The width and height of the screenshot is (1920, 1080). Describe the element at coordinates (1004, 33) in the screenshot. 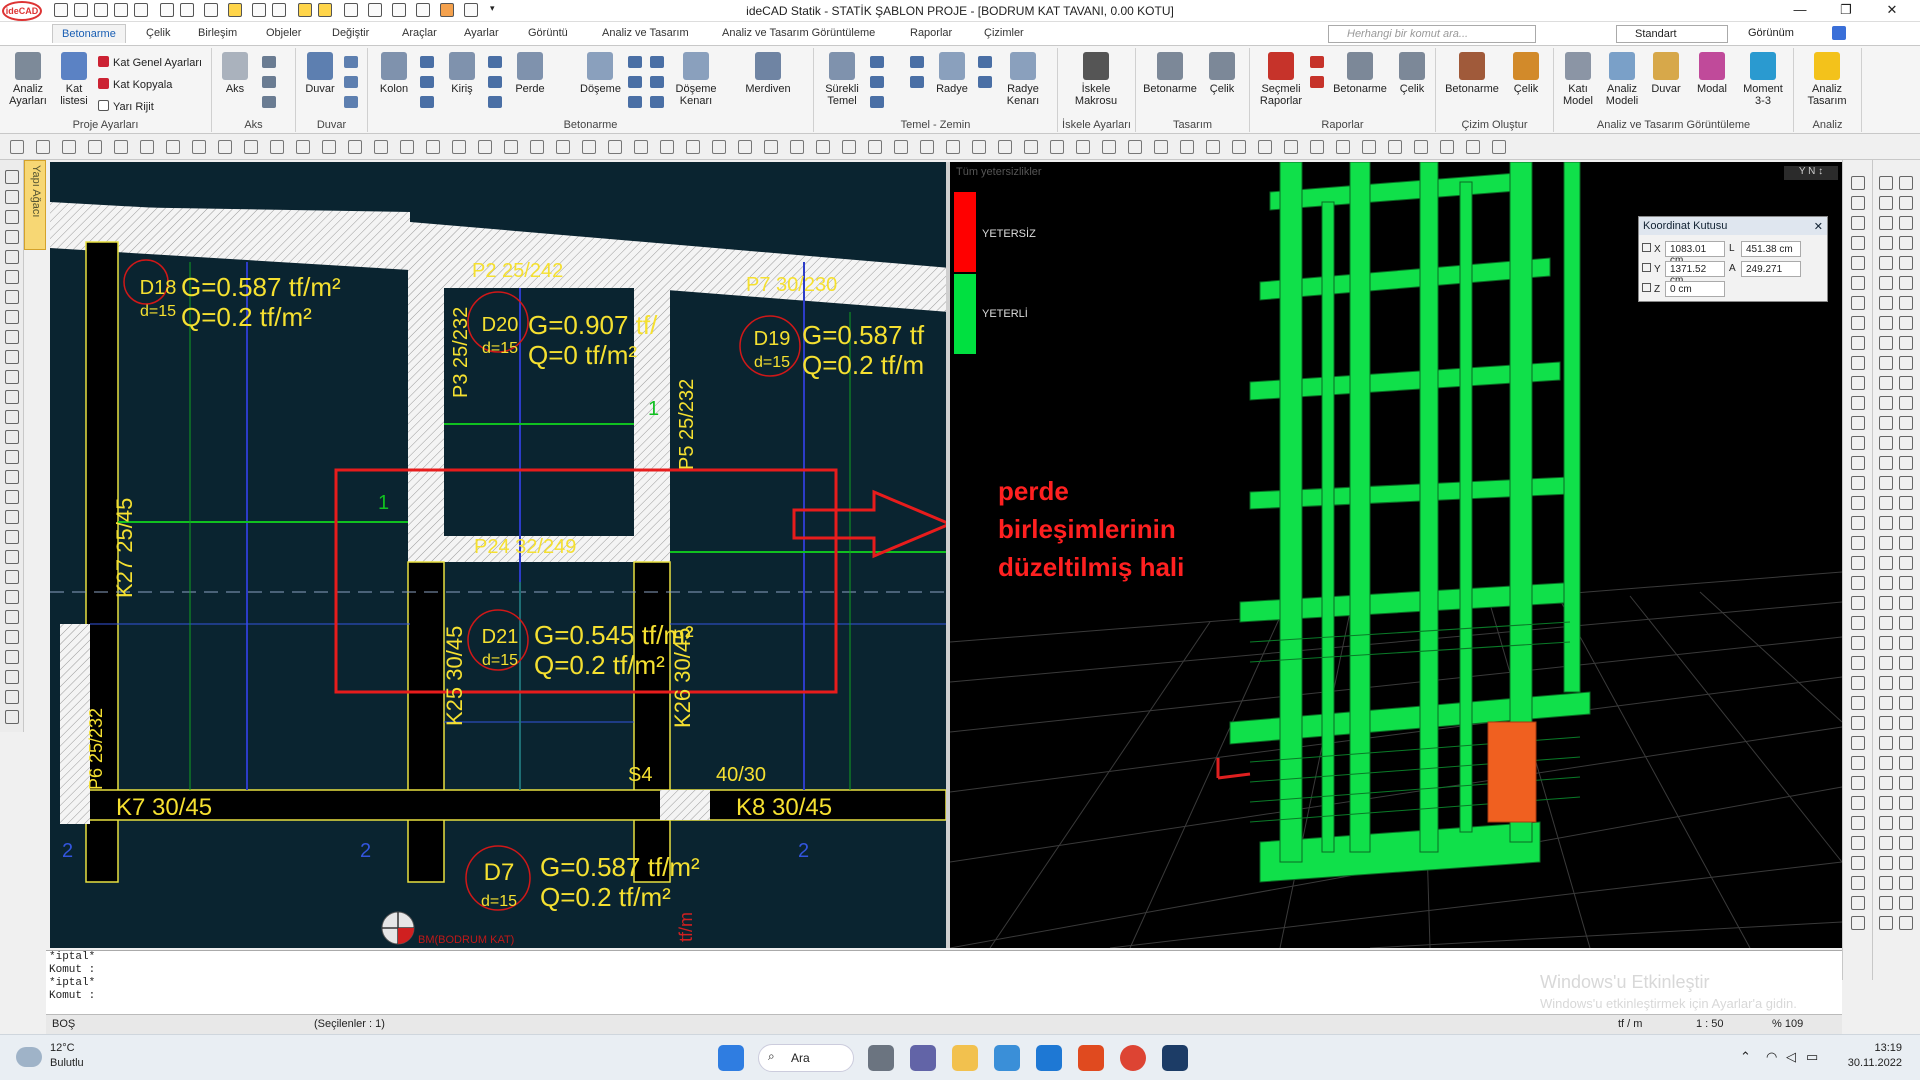

I see `tab-cizimler: Çizimler` at that location.